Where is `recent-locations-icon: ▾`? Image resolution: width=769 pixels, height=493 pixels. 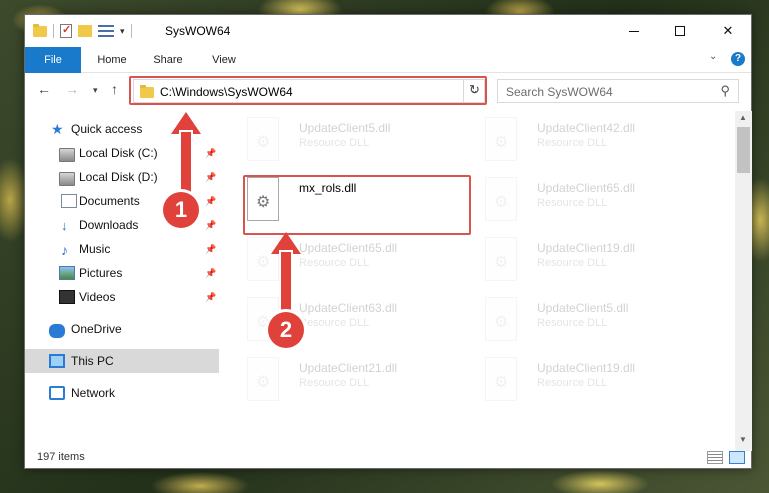
recent-locations-icon: ▾ is located at coordinates (95, 90).